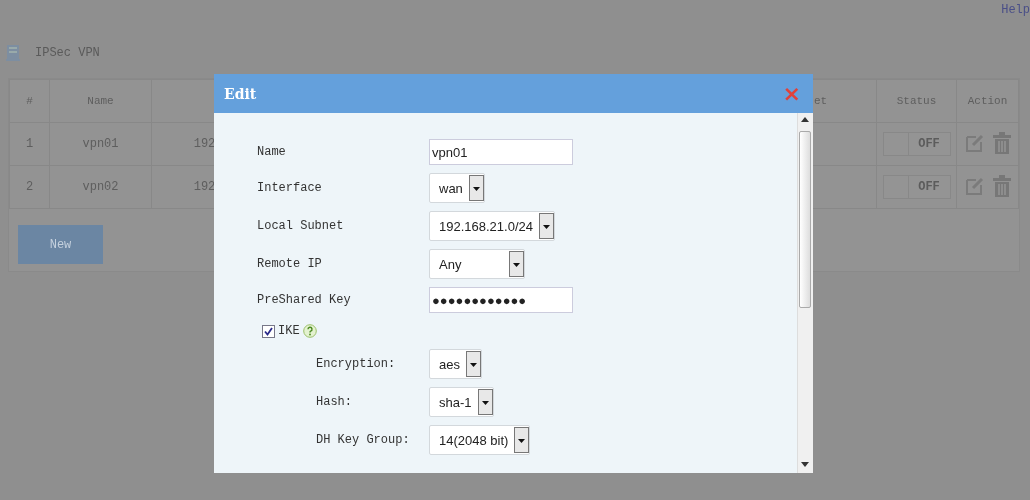  I want to click on text-field: ●●●●●●●●●●●●, so click(501, 300).